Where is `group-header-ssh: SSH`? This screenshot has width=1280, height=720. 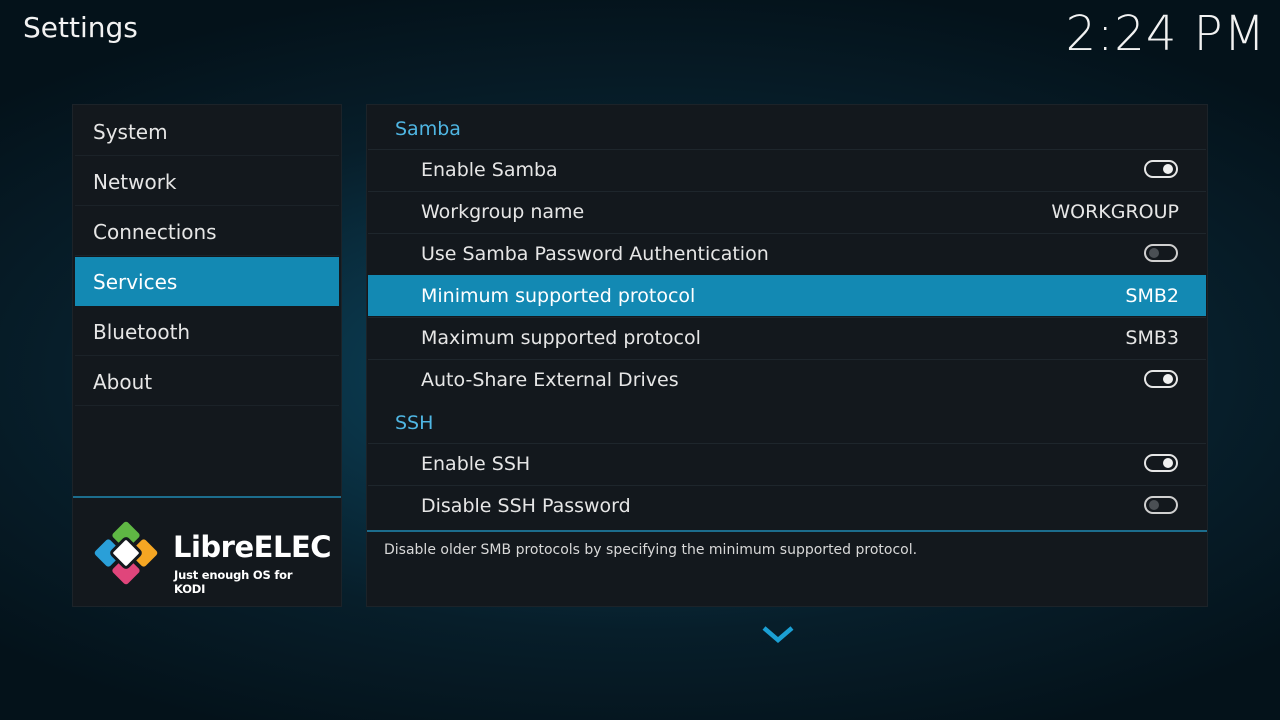
group-header-ssh: SSH is located at coordinates (414, 423).